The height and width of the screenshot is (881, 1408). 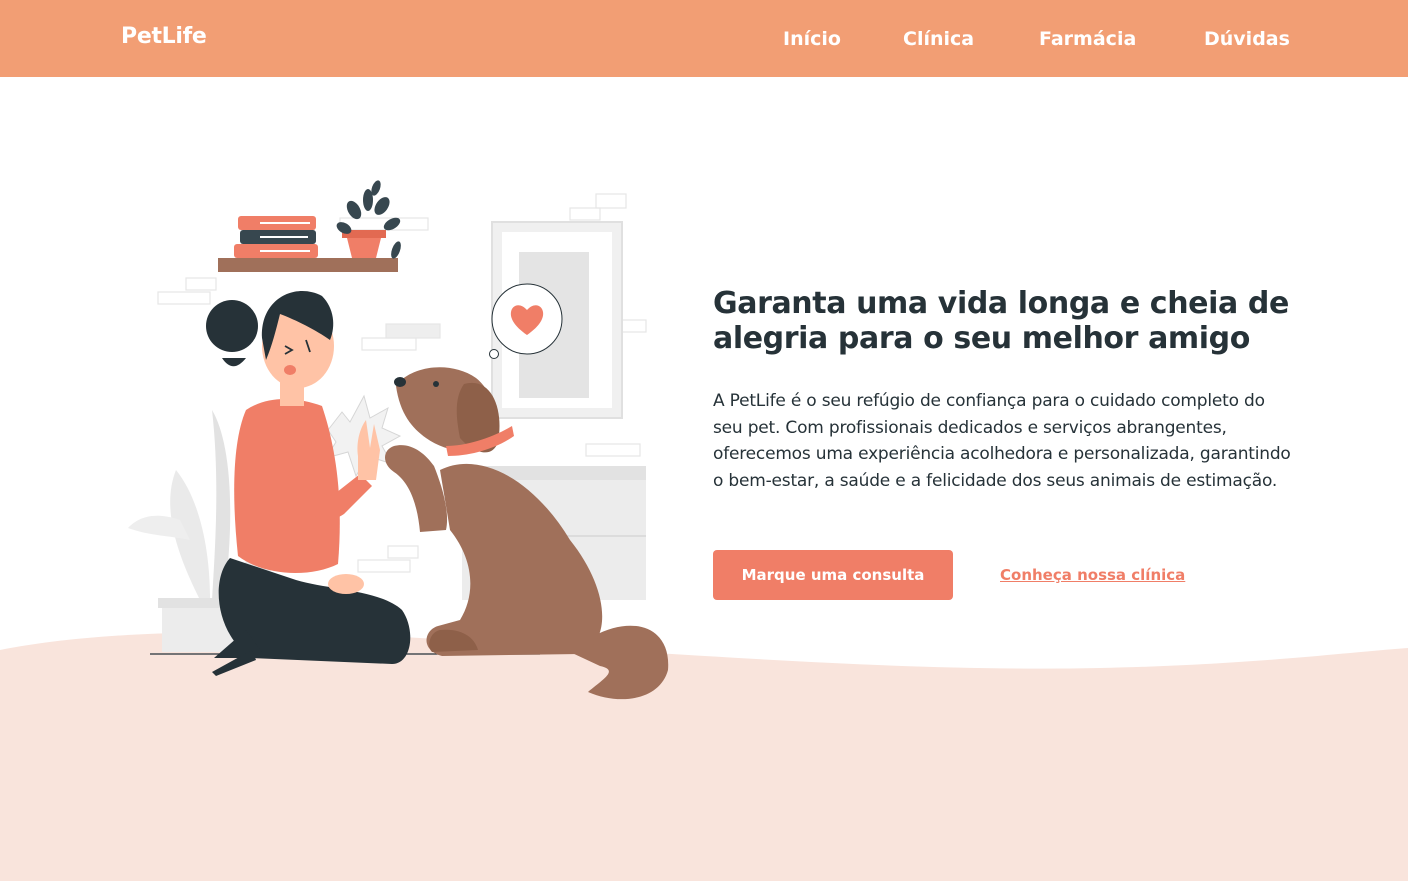 I want to click on logo: PetLife, so click(x=164, y=36).